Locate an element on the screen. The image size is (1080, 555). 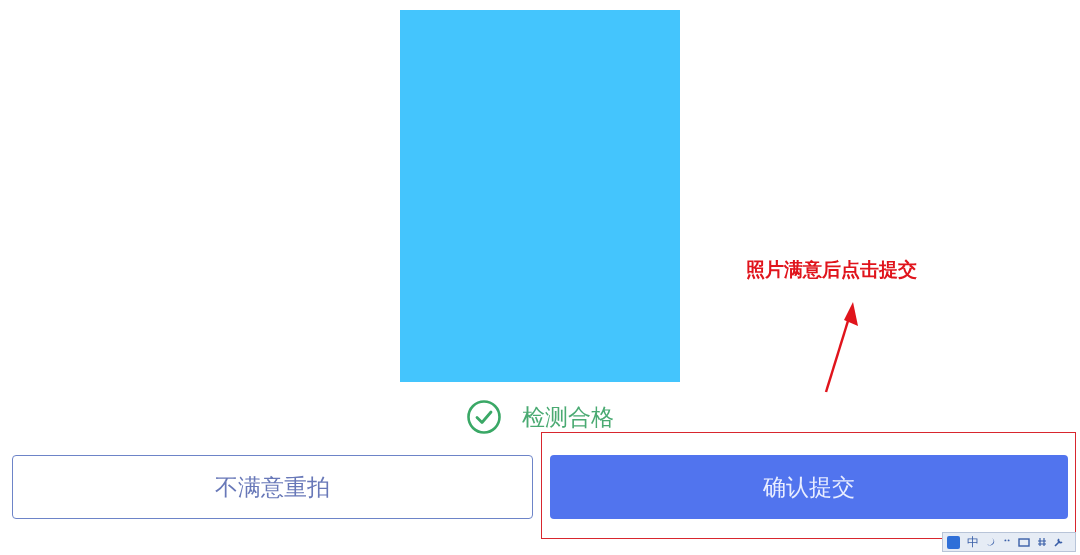
submit-button: 确认提交 is located at coordinates (808, 487).